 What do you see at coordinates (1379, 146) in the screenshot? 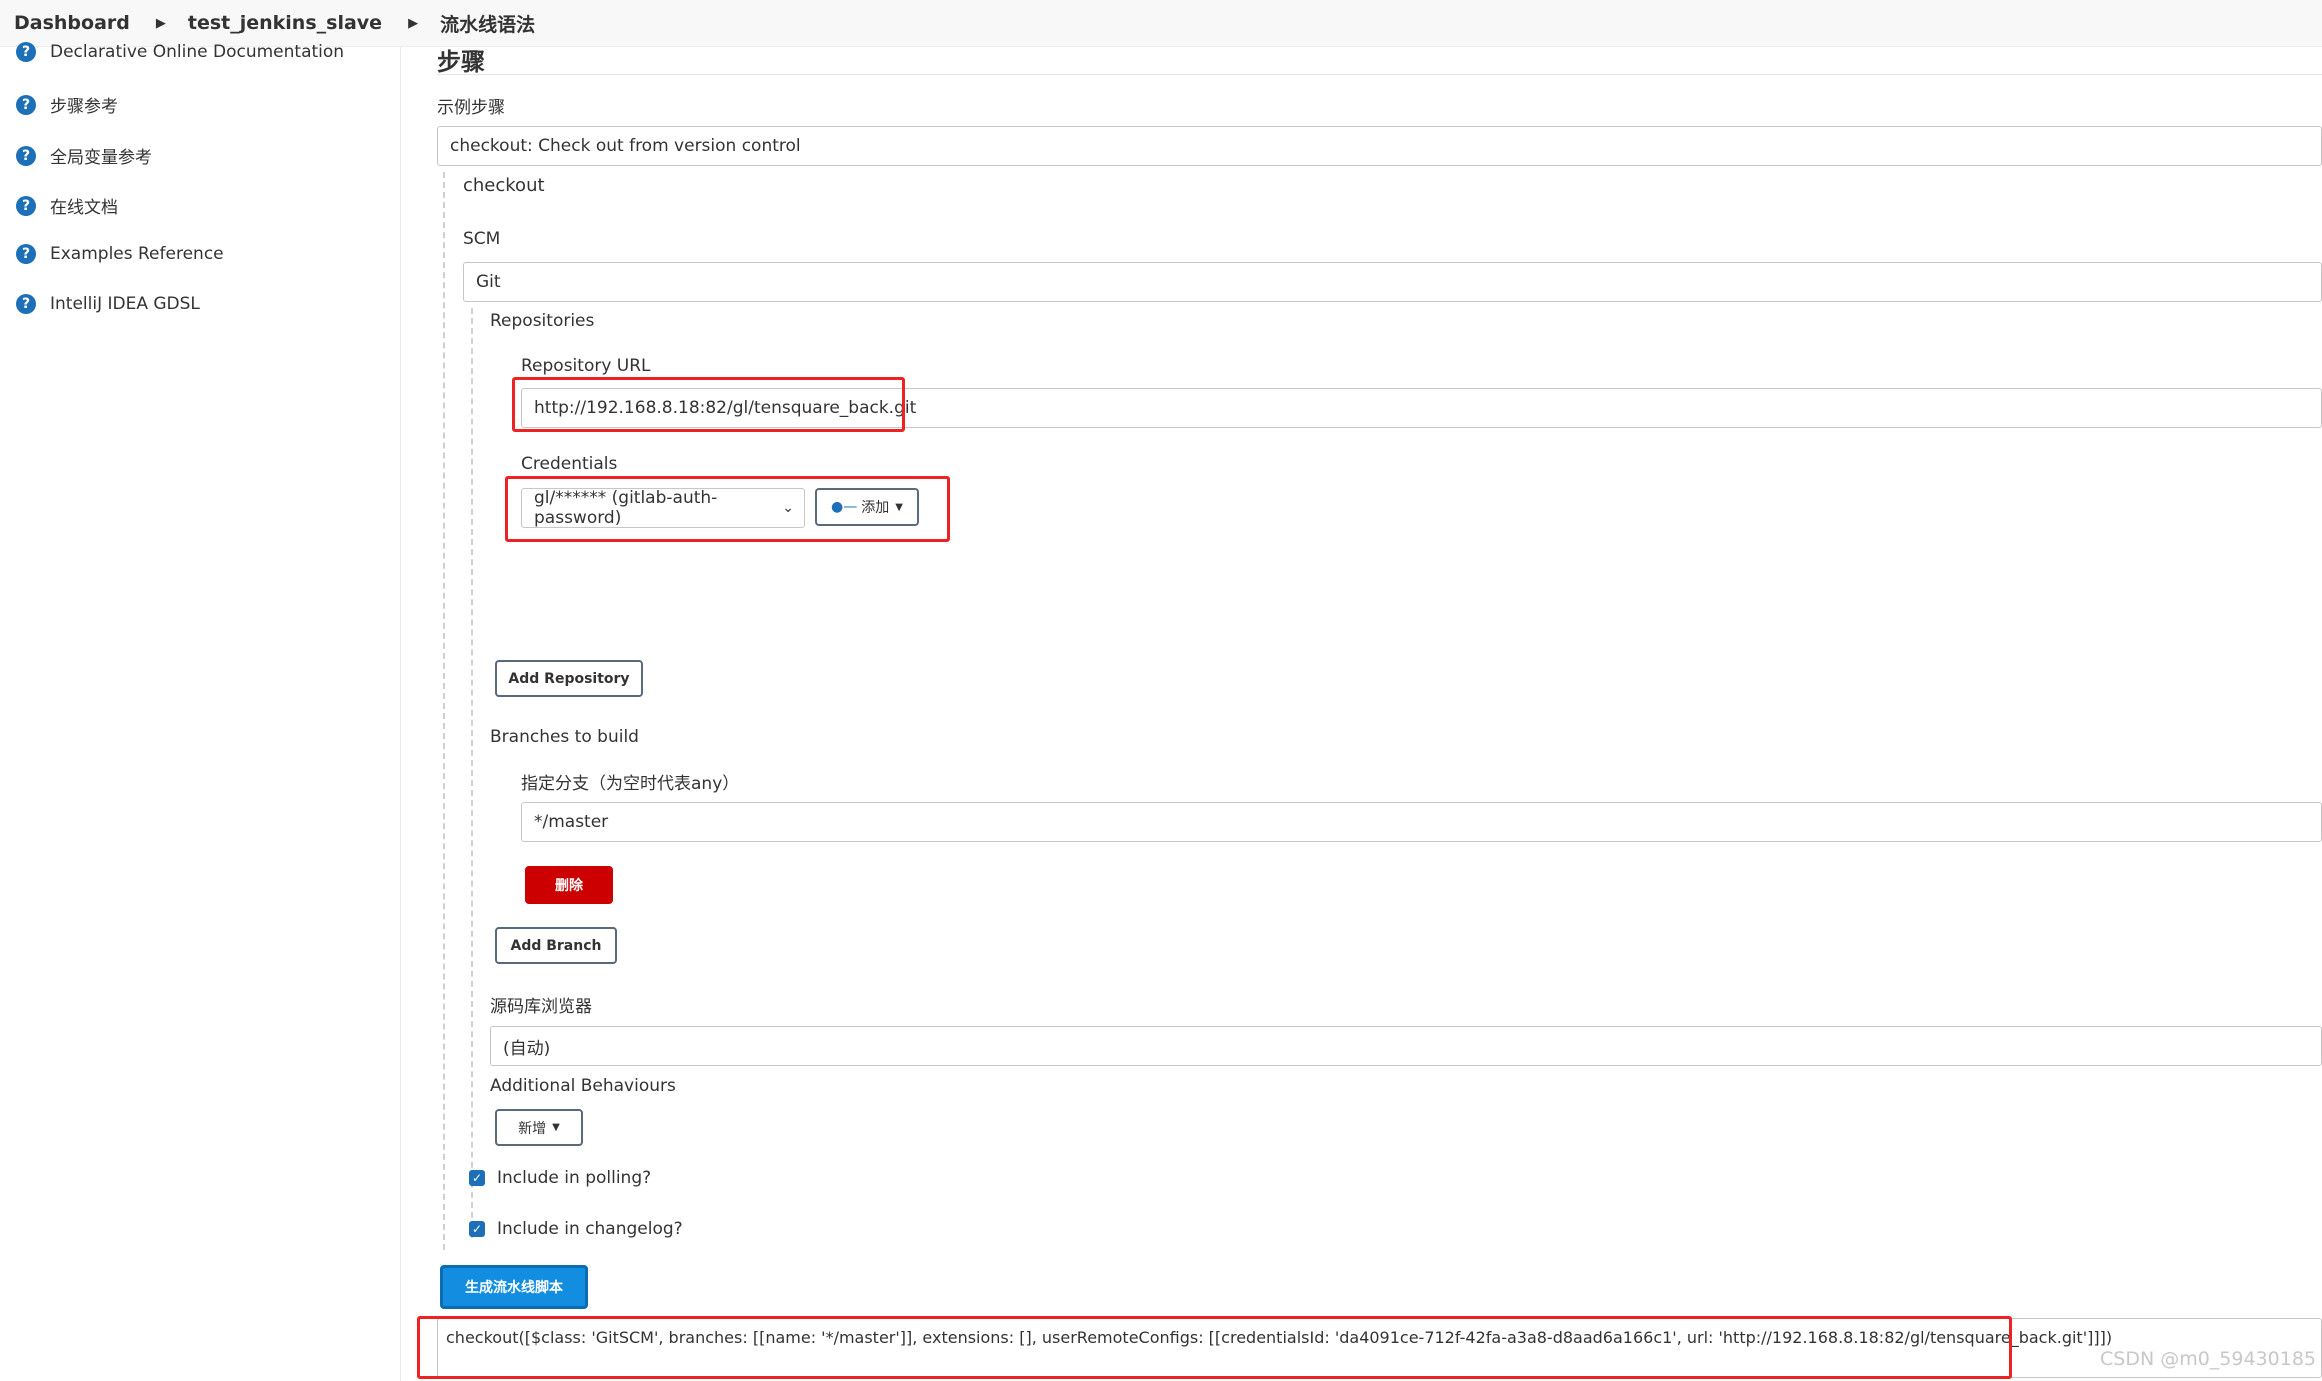
I see `sample-step-select: checkout: Check out from version control` at bounding box center [1379, 146].